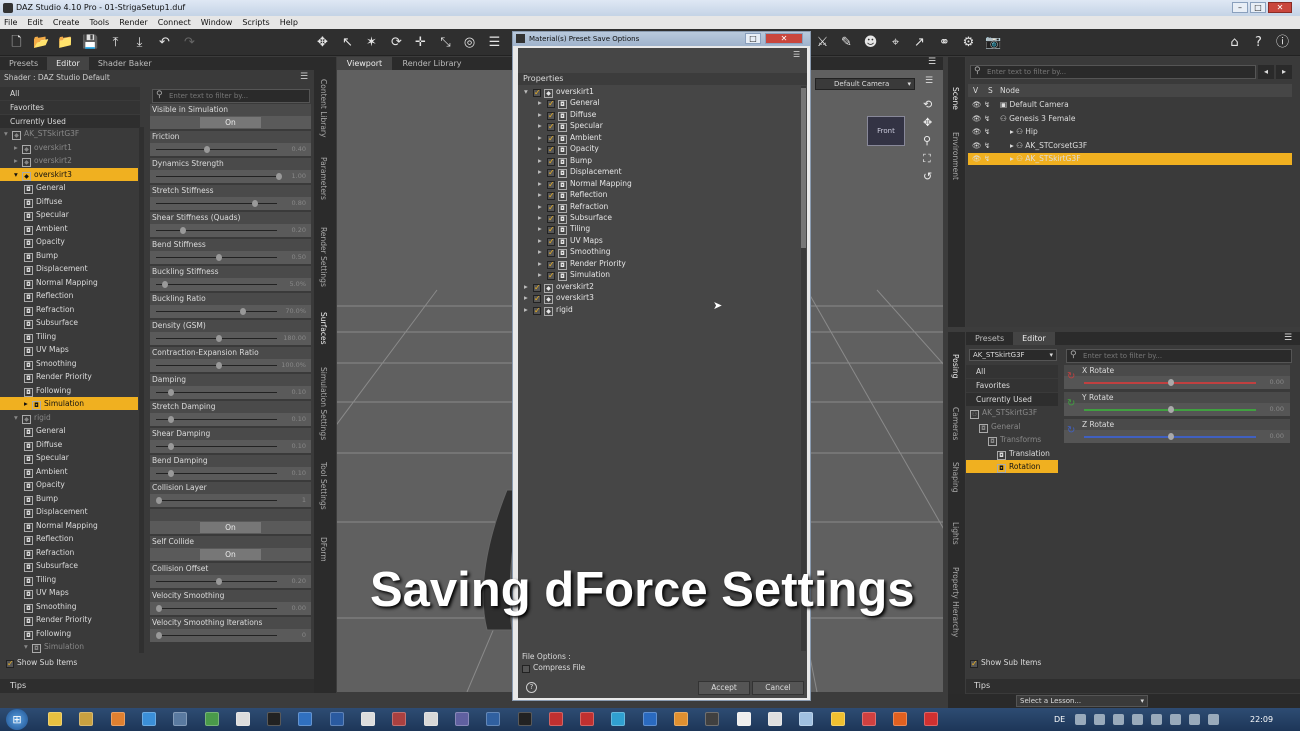 The height and width of the screenshot is (731, 1300). I want to click on posing-category-all: All, so click(1012, 371).